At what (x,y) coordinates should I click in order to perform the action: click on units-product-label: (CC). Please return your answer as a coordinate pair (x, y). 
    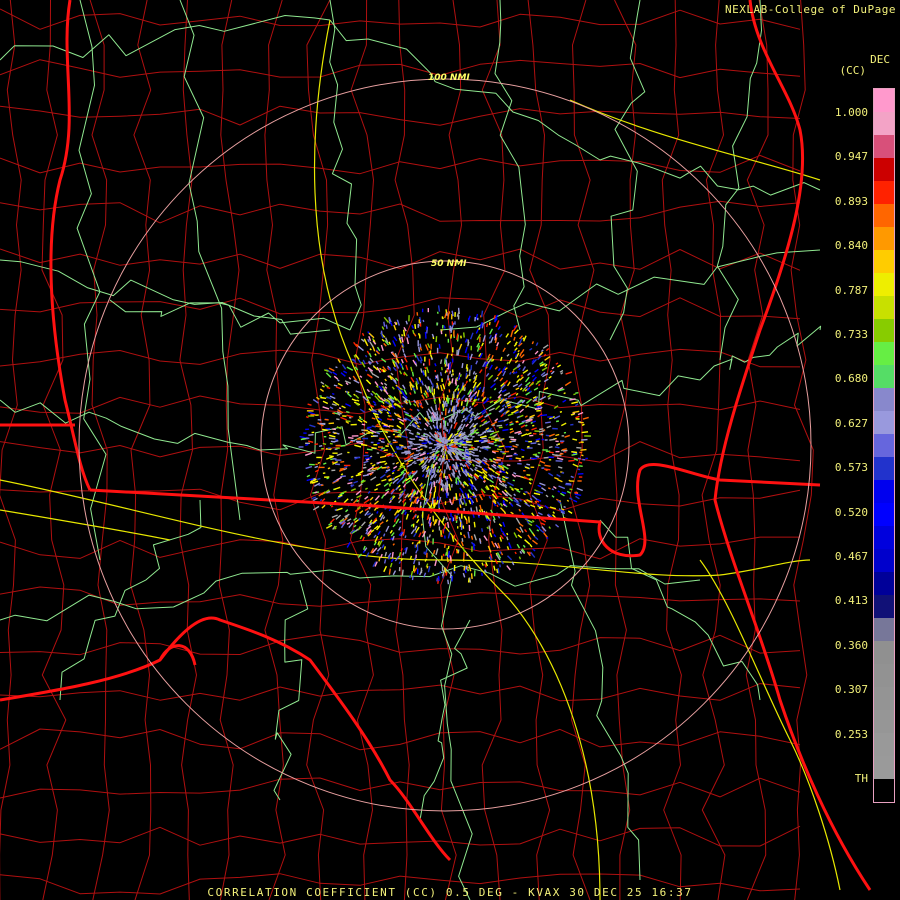
    Looking at the image, I should click on (853, 70).